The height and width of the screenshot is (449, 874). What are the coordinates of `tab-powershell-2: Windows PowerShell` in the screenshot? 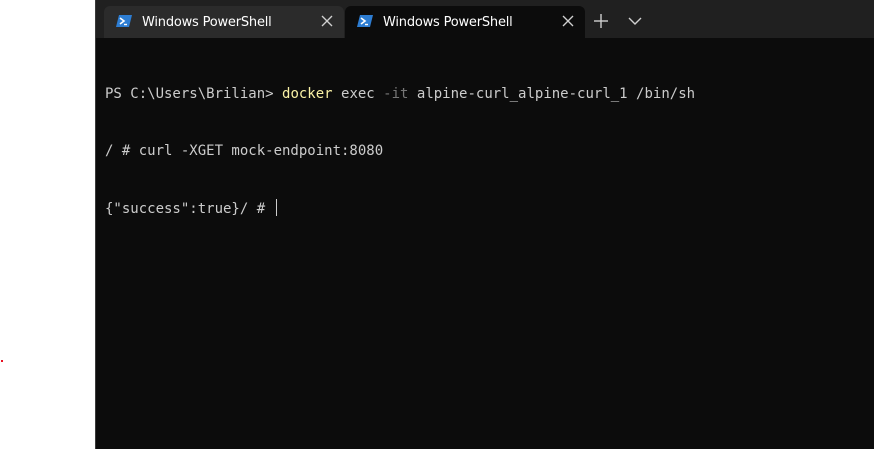 It's located at (465, 22).